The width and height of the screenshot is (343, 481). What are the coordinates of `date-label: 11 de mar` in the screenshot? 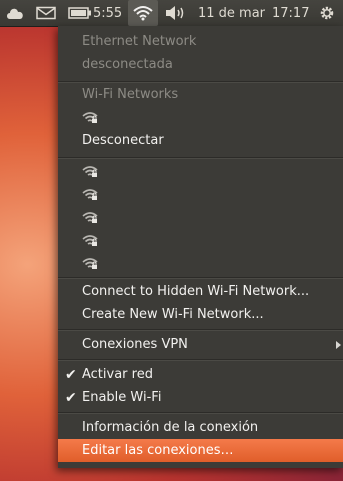 It's located at (231, 13).